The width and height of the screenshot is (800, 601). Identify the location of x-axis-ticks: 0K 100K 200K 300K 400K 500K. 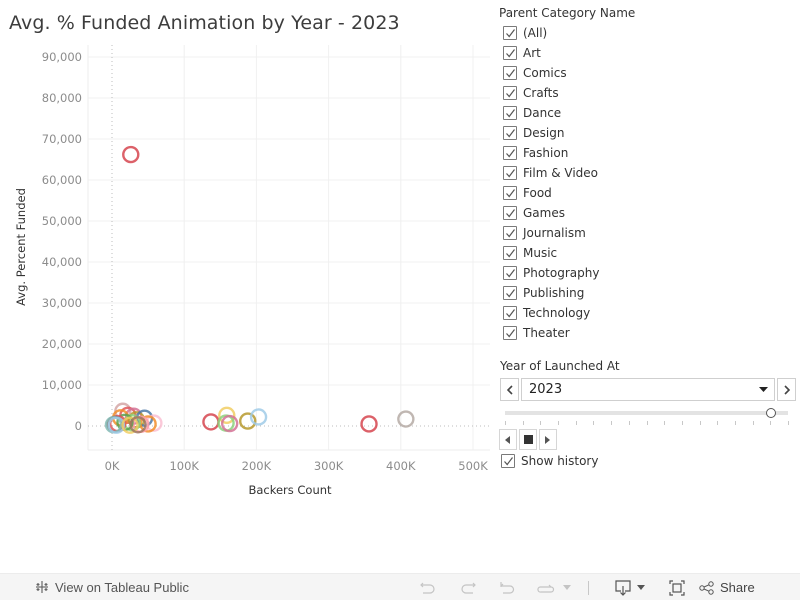
(297, 466).